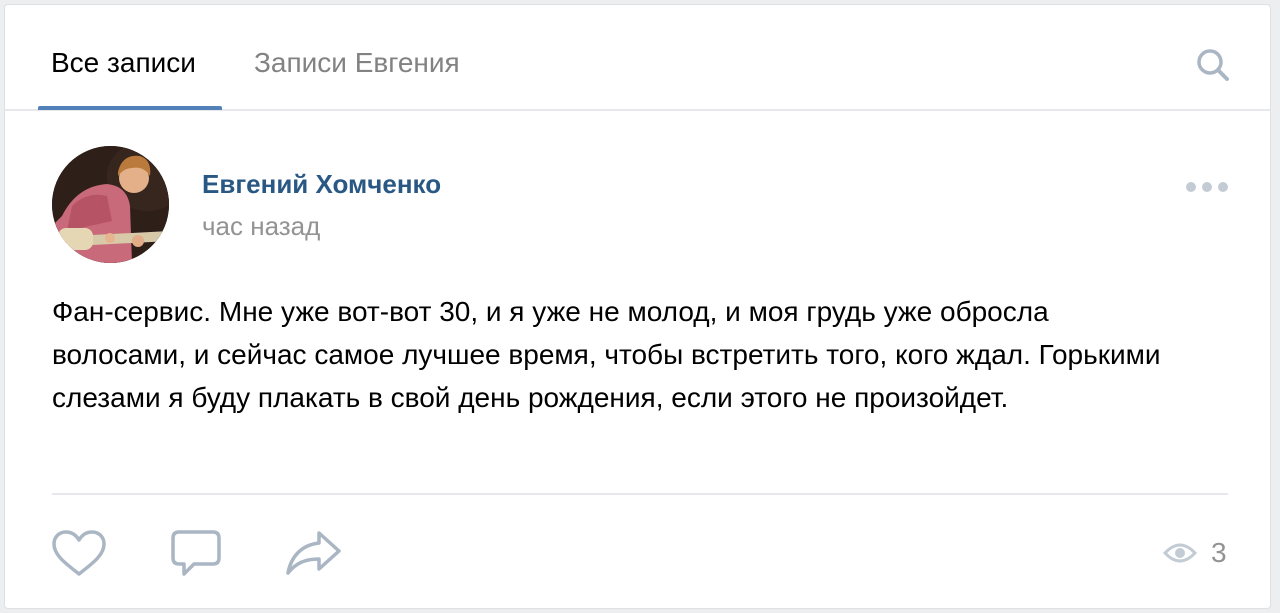  Describe the element at coordinates (1213, 65) in the screenshot. I see `search-icon` at that location.